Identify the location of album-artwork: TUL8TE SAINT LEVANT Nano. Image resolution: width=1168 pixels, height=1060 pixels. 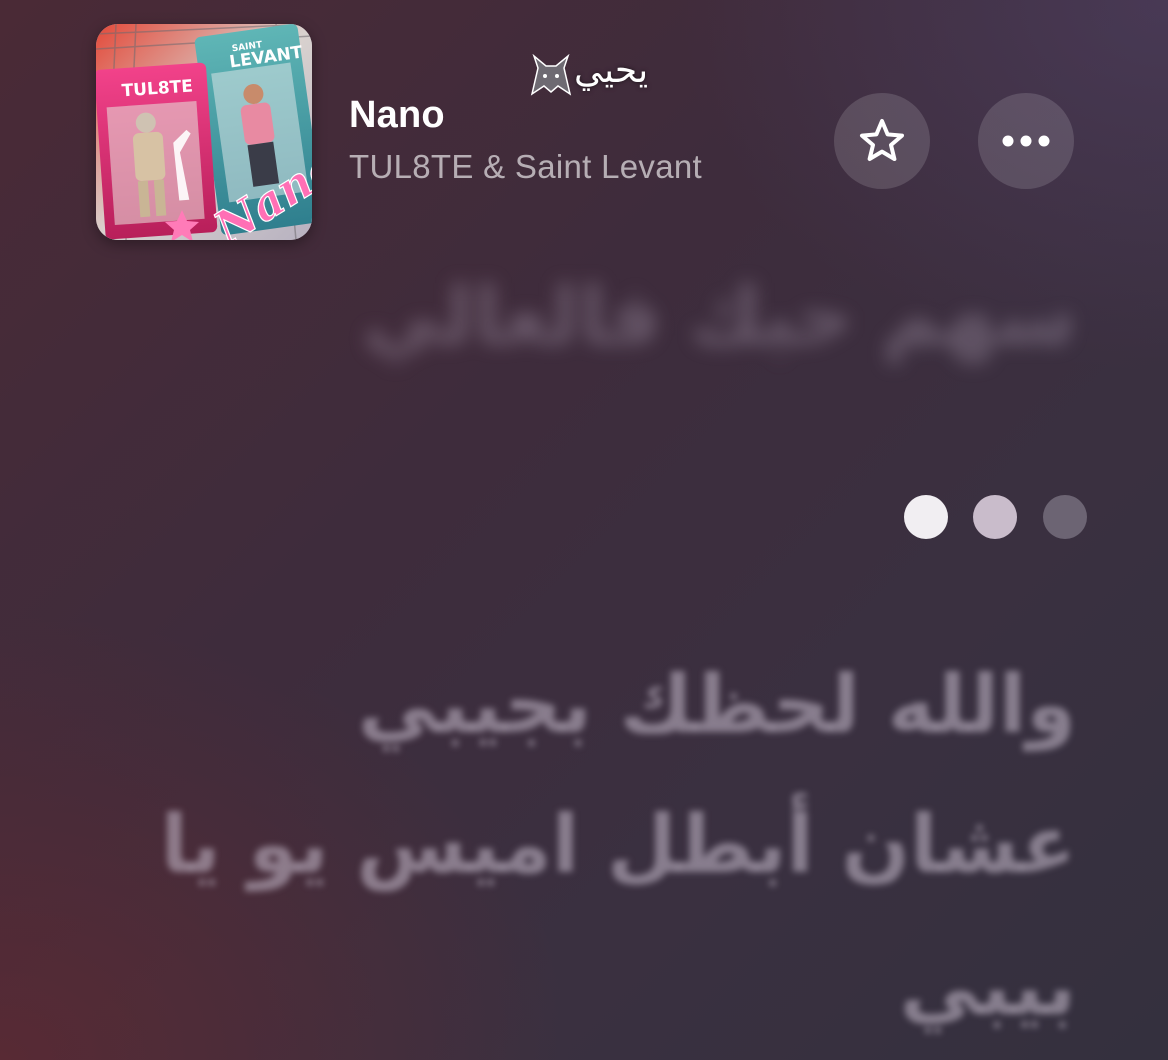
(204, 132).